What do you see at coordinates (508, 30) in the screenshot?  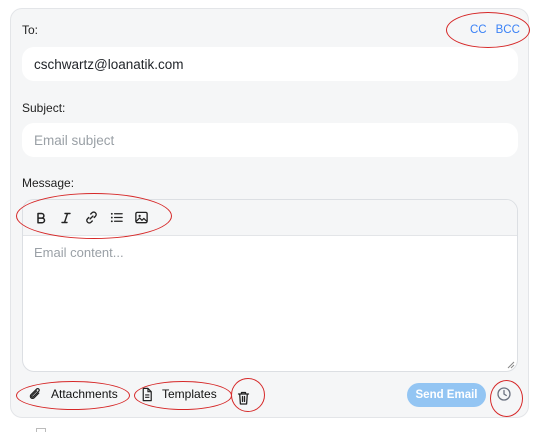 I see `bcc-button: BCC` at bounding box center [508, 30].